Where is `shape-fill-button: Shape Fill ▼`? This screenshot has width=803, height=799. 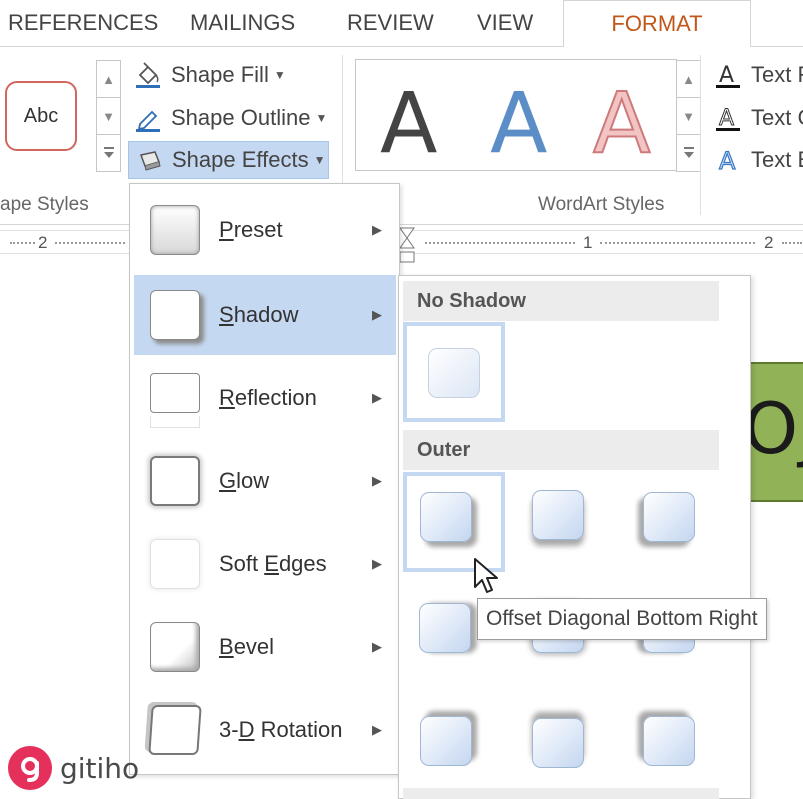 shape-fill-button: Shape Fill ▼ is located at coordinates (209, 75).